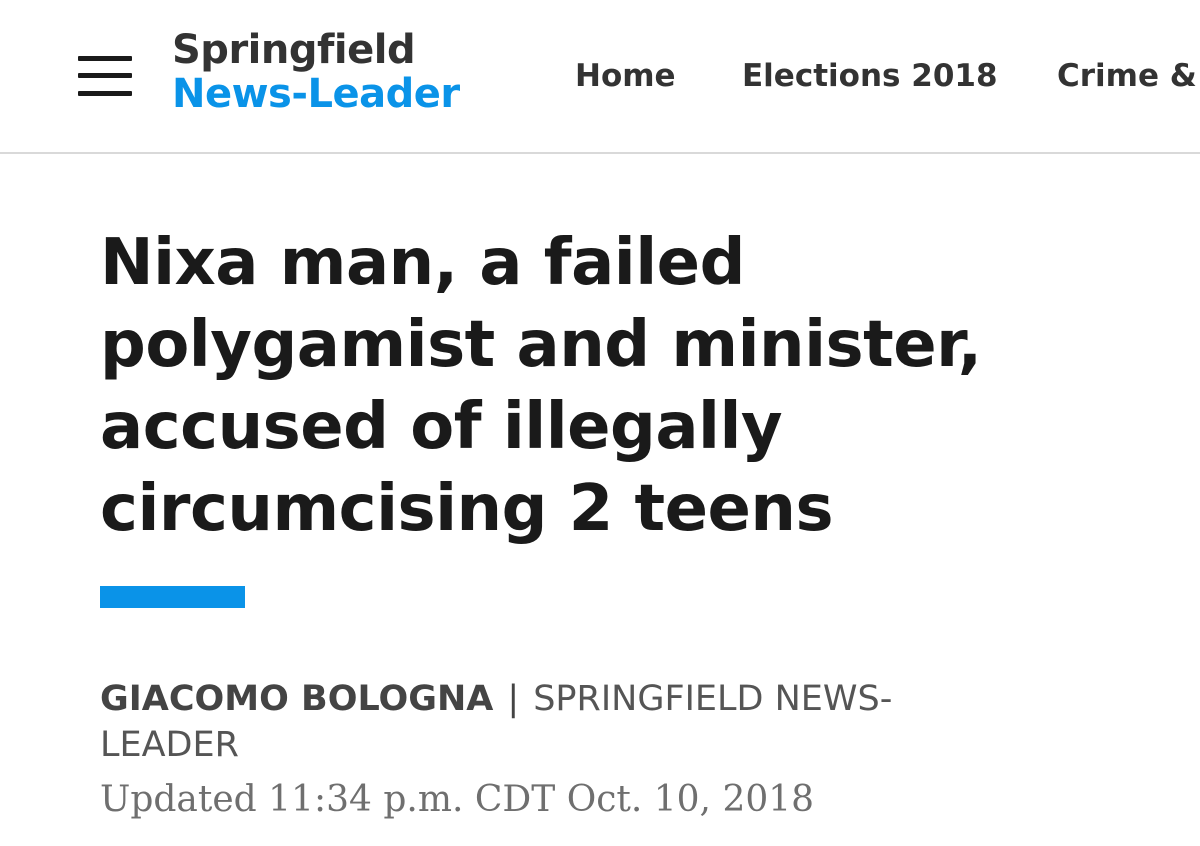 Image resolution: width=1200 pixels, height=846 pixels. Describe the element at coordinates (550, 722) in the screenshot. I see `article-byline: GIACOMO BOLOGNA | SPRINGFIELD NEWS-LEADER` at that location.